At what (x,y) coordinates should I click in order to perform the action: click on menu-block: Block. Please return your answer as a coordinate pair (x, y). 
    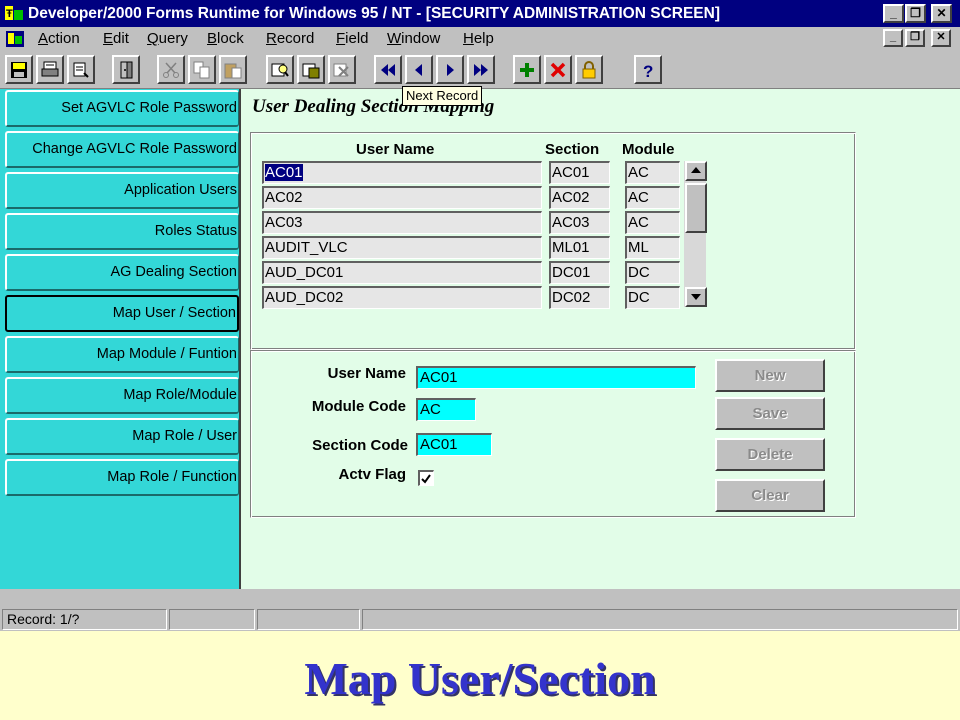
    Looking at the image, I should click on (225, 39).